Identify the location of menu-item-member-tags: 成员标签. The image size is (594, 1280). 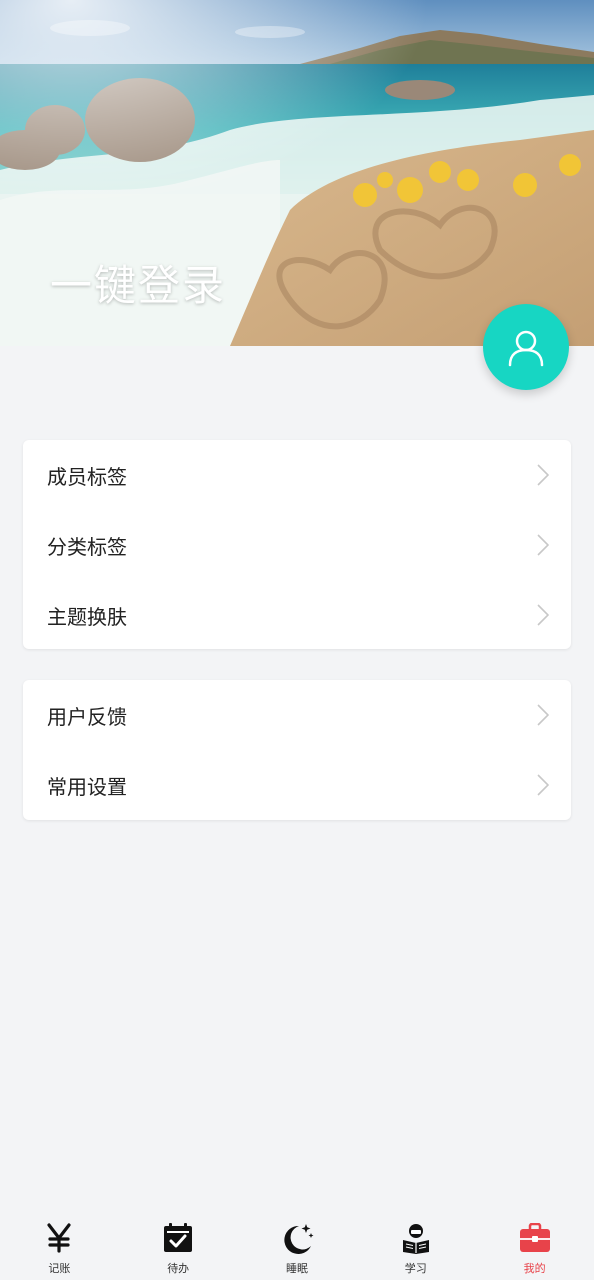
(297, 475).